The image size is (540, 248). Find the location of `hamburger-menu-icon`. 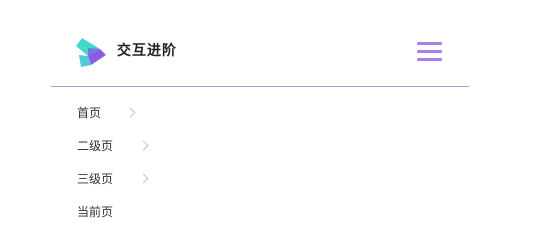

hamburger-menu-icon is located at coordinates (430, 52).